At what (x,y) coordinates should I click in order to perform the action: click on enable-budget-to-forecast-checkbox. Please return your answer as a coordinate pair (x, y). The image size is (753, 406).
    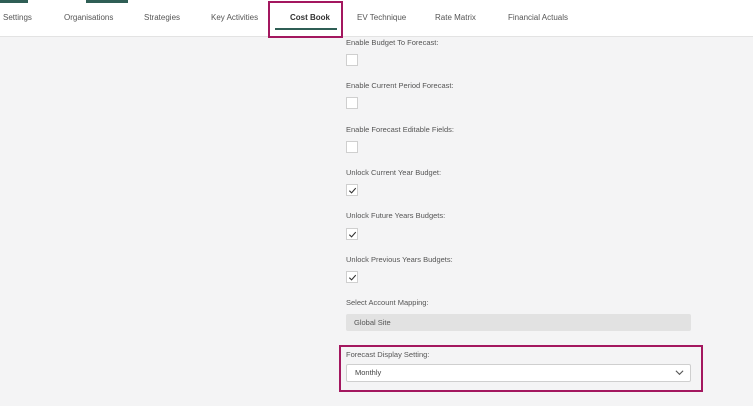
    Looking at the image, I should click on (352, 60).